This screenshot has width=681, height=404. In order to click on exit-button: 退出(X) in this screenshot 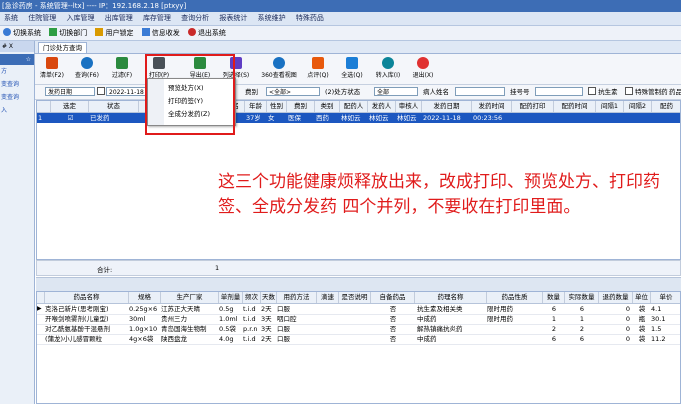, I will do `click(423, 69)`.